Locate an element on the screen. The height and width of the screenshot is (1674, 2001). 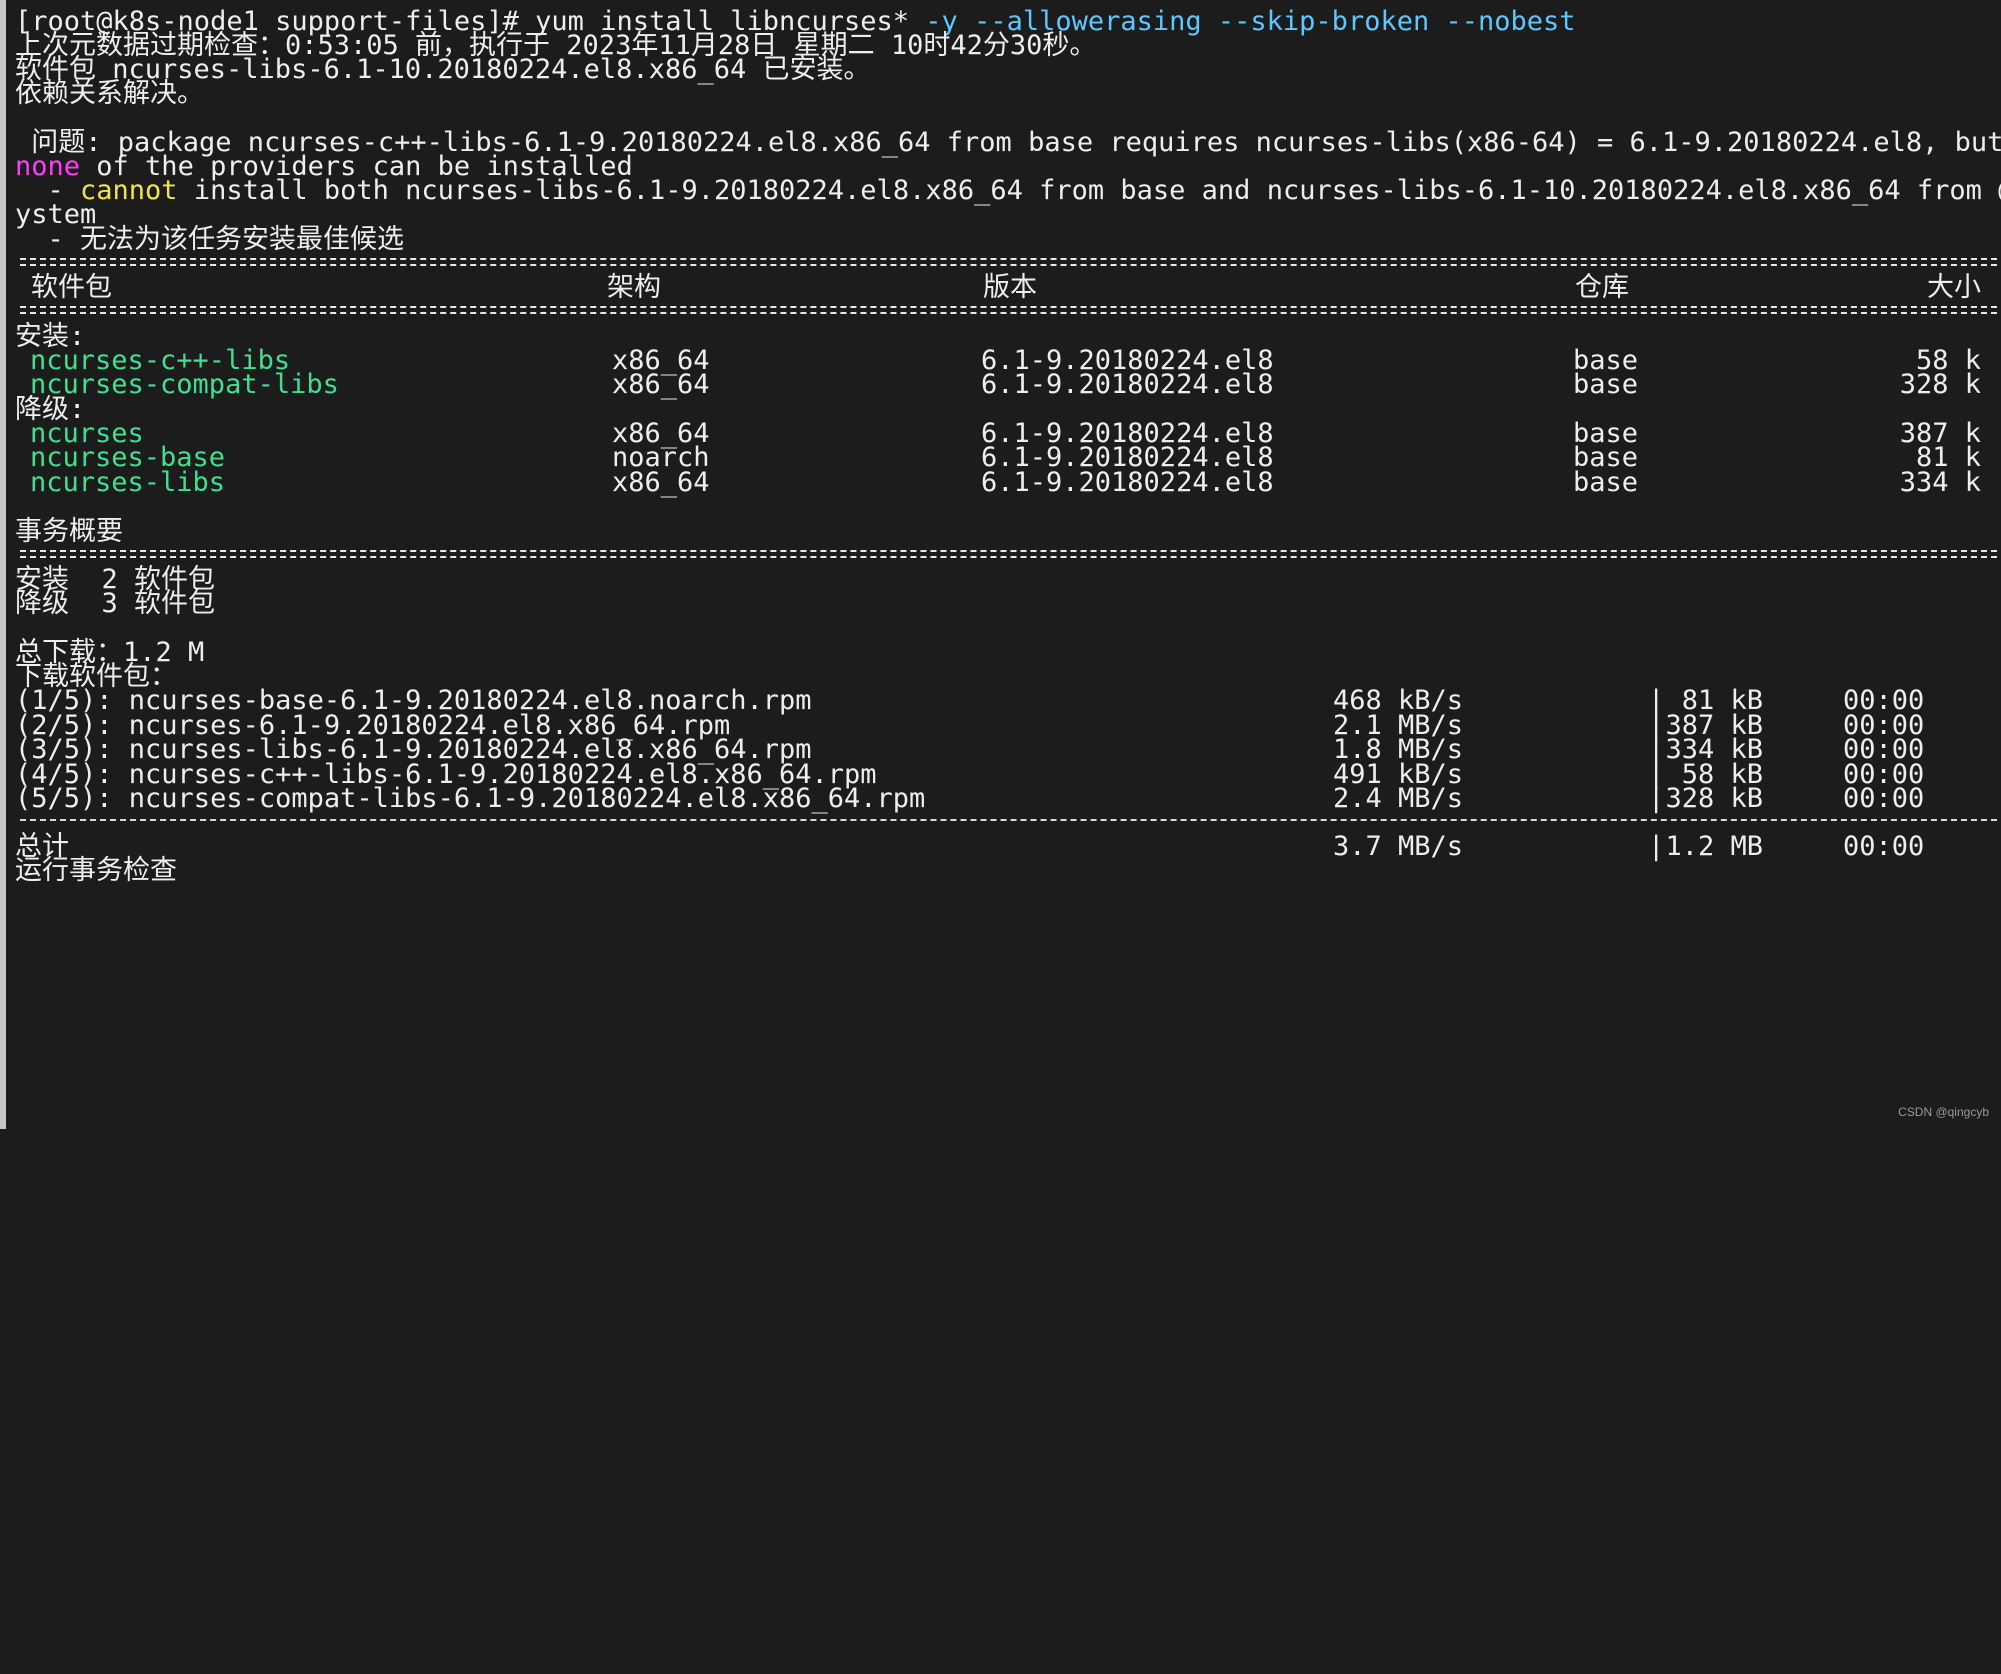
transaction-summary-title: 事务概要 is located at coordinates (69, 531).